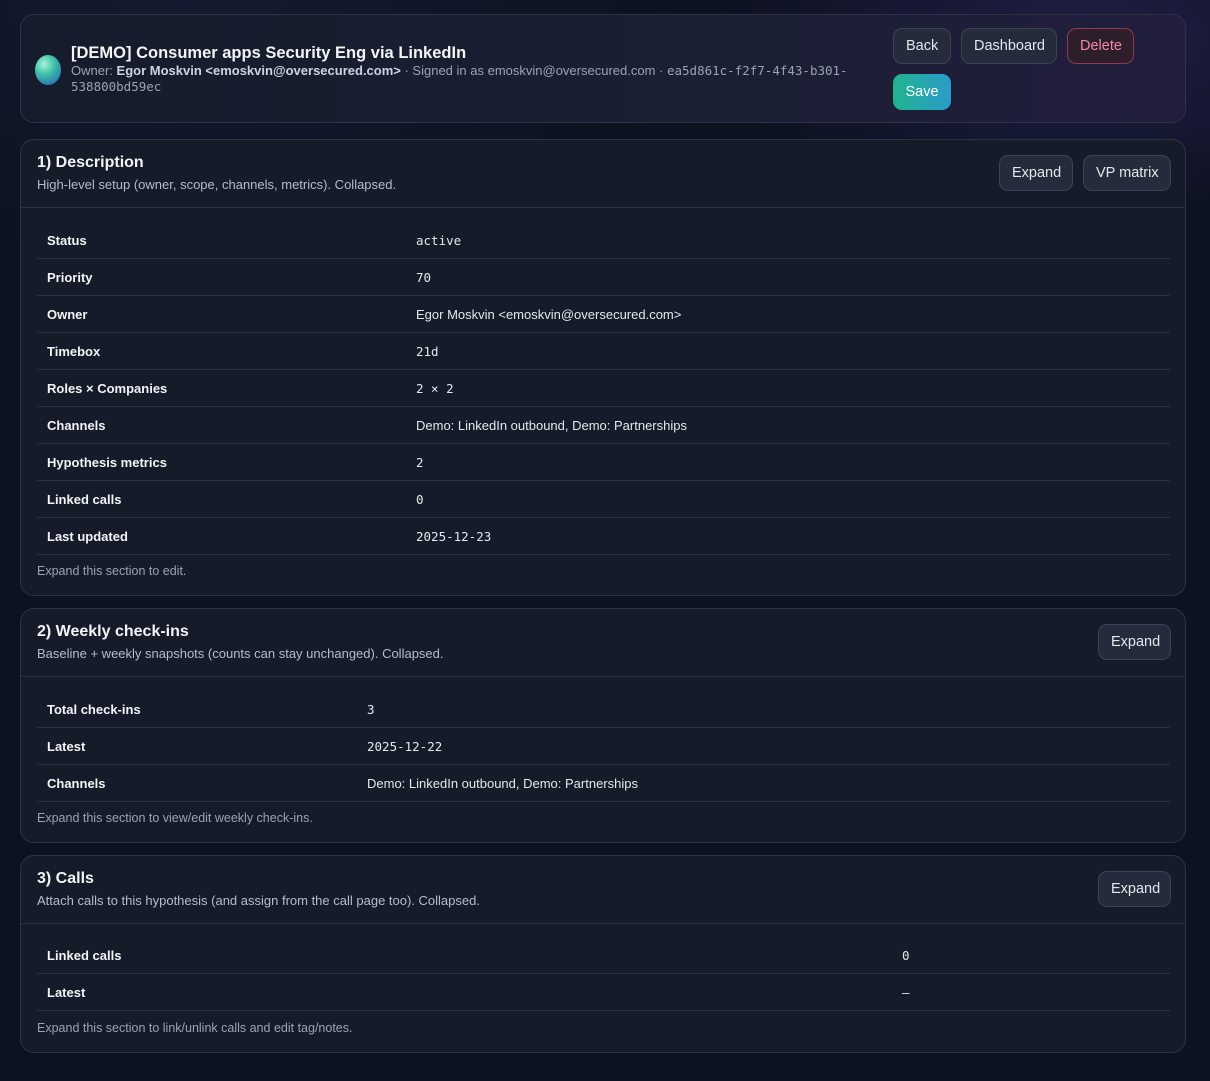 Image resolution: width=1210 pixels, height=1081 pixels. I want to click on table-row: Timebox 21d, so click(603, 351).